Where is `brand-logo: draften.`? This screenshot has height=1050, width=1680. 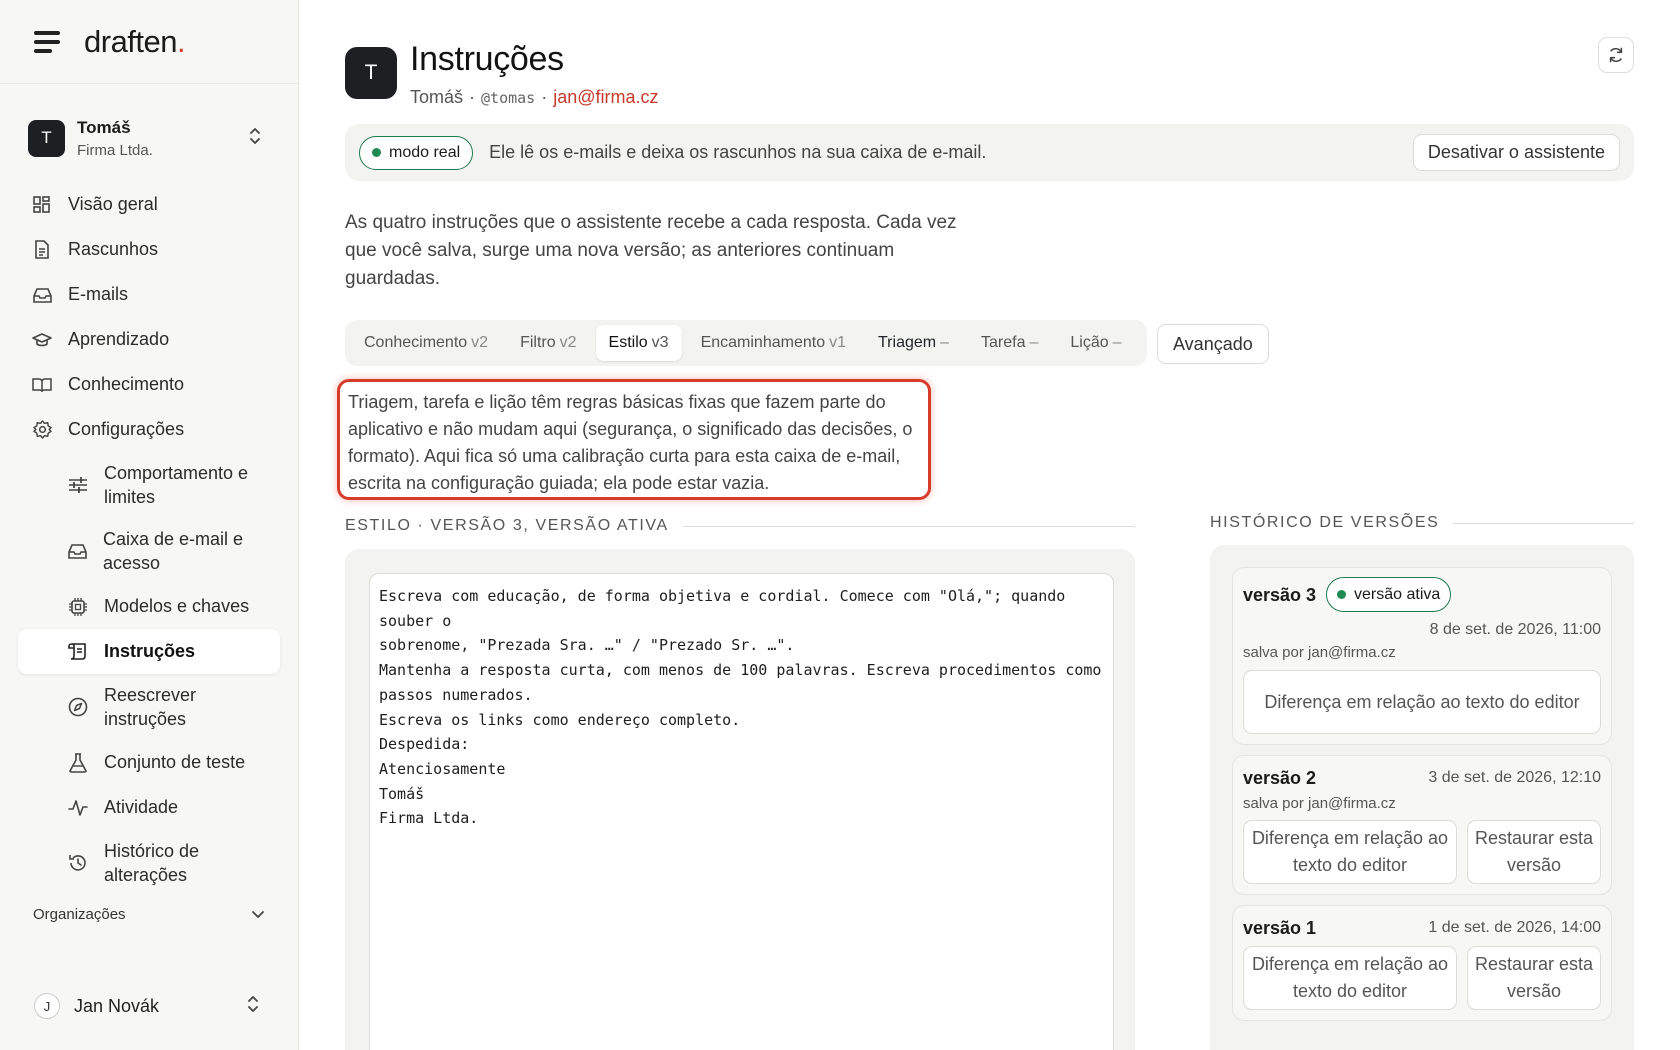
brand-logo: draften. is located at coordinates (135, 41).